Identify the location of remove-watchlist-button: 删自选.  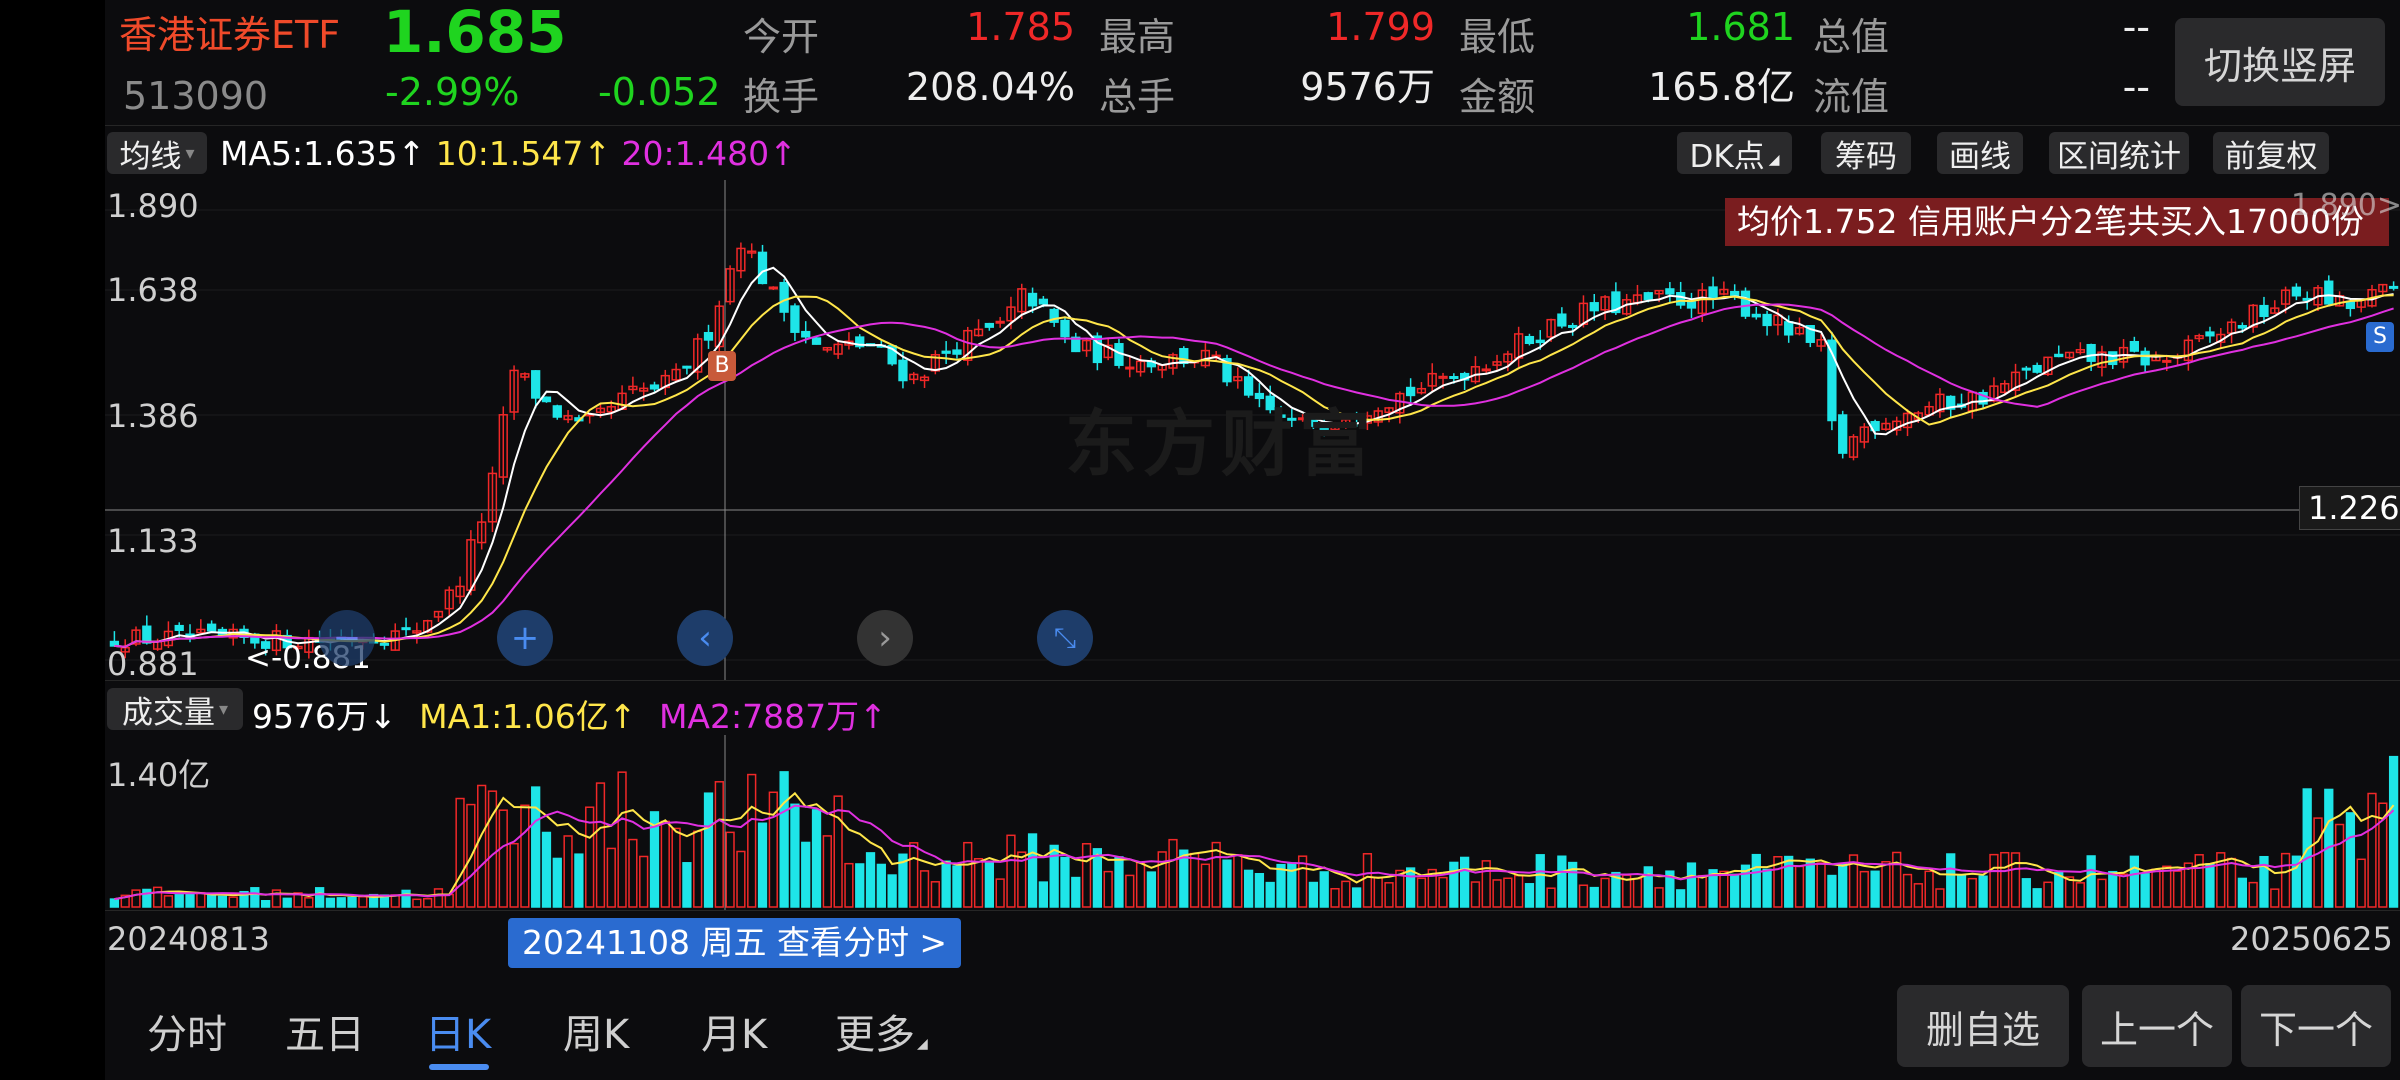
(1983, 1026).